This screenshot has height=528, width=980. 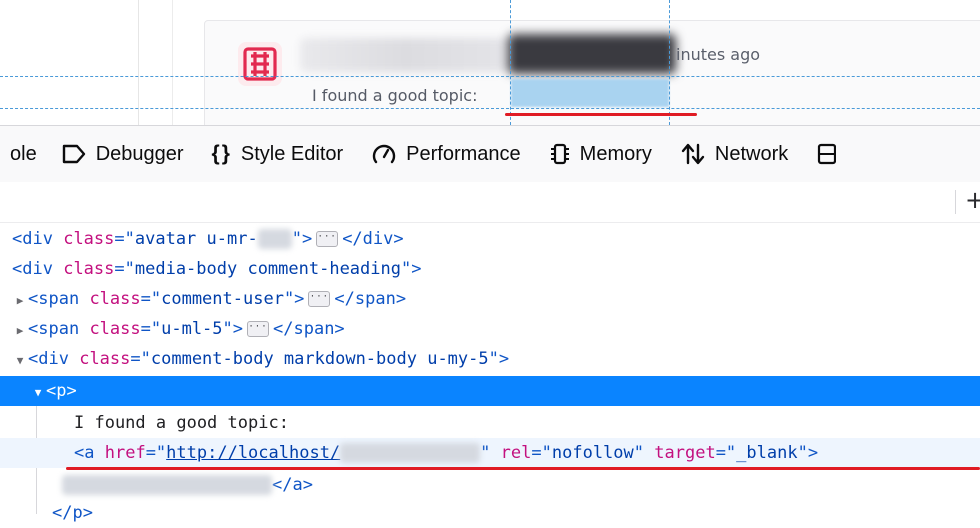 What do you see at coordinates (260, 64) in the screenshot?
I see `avatar-icon` at bounding box center [260, 64].